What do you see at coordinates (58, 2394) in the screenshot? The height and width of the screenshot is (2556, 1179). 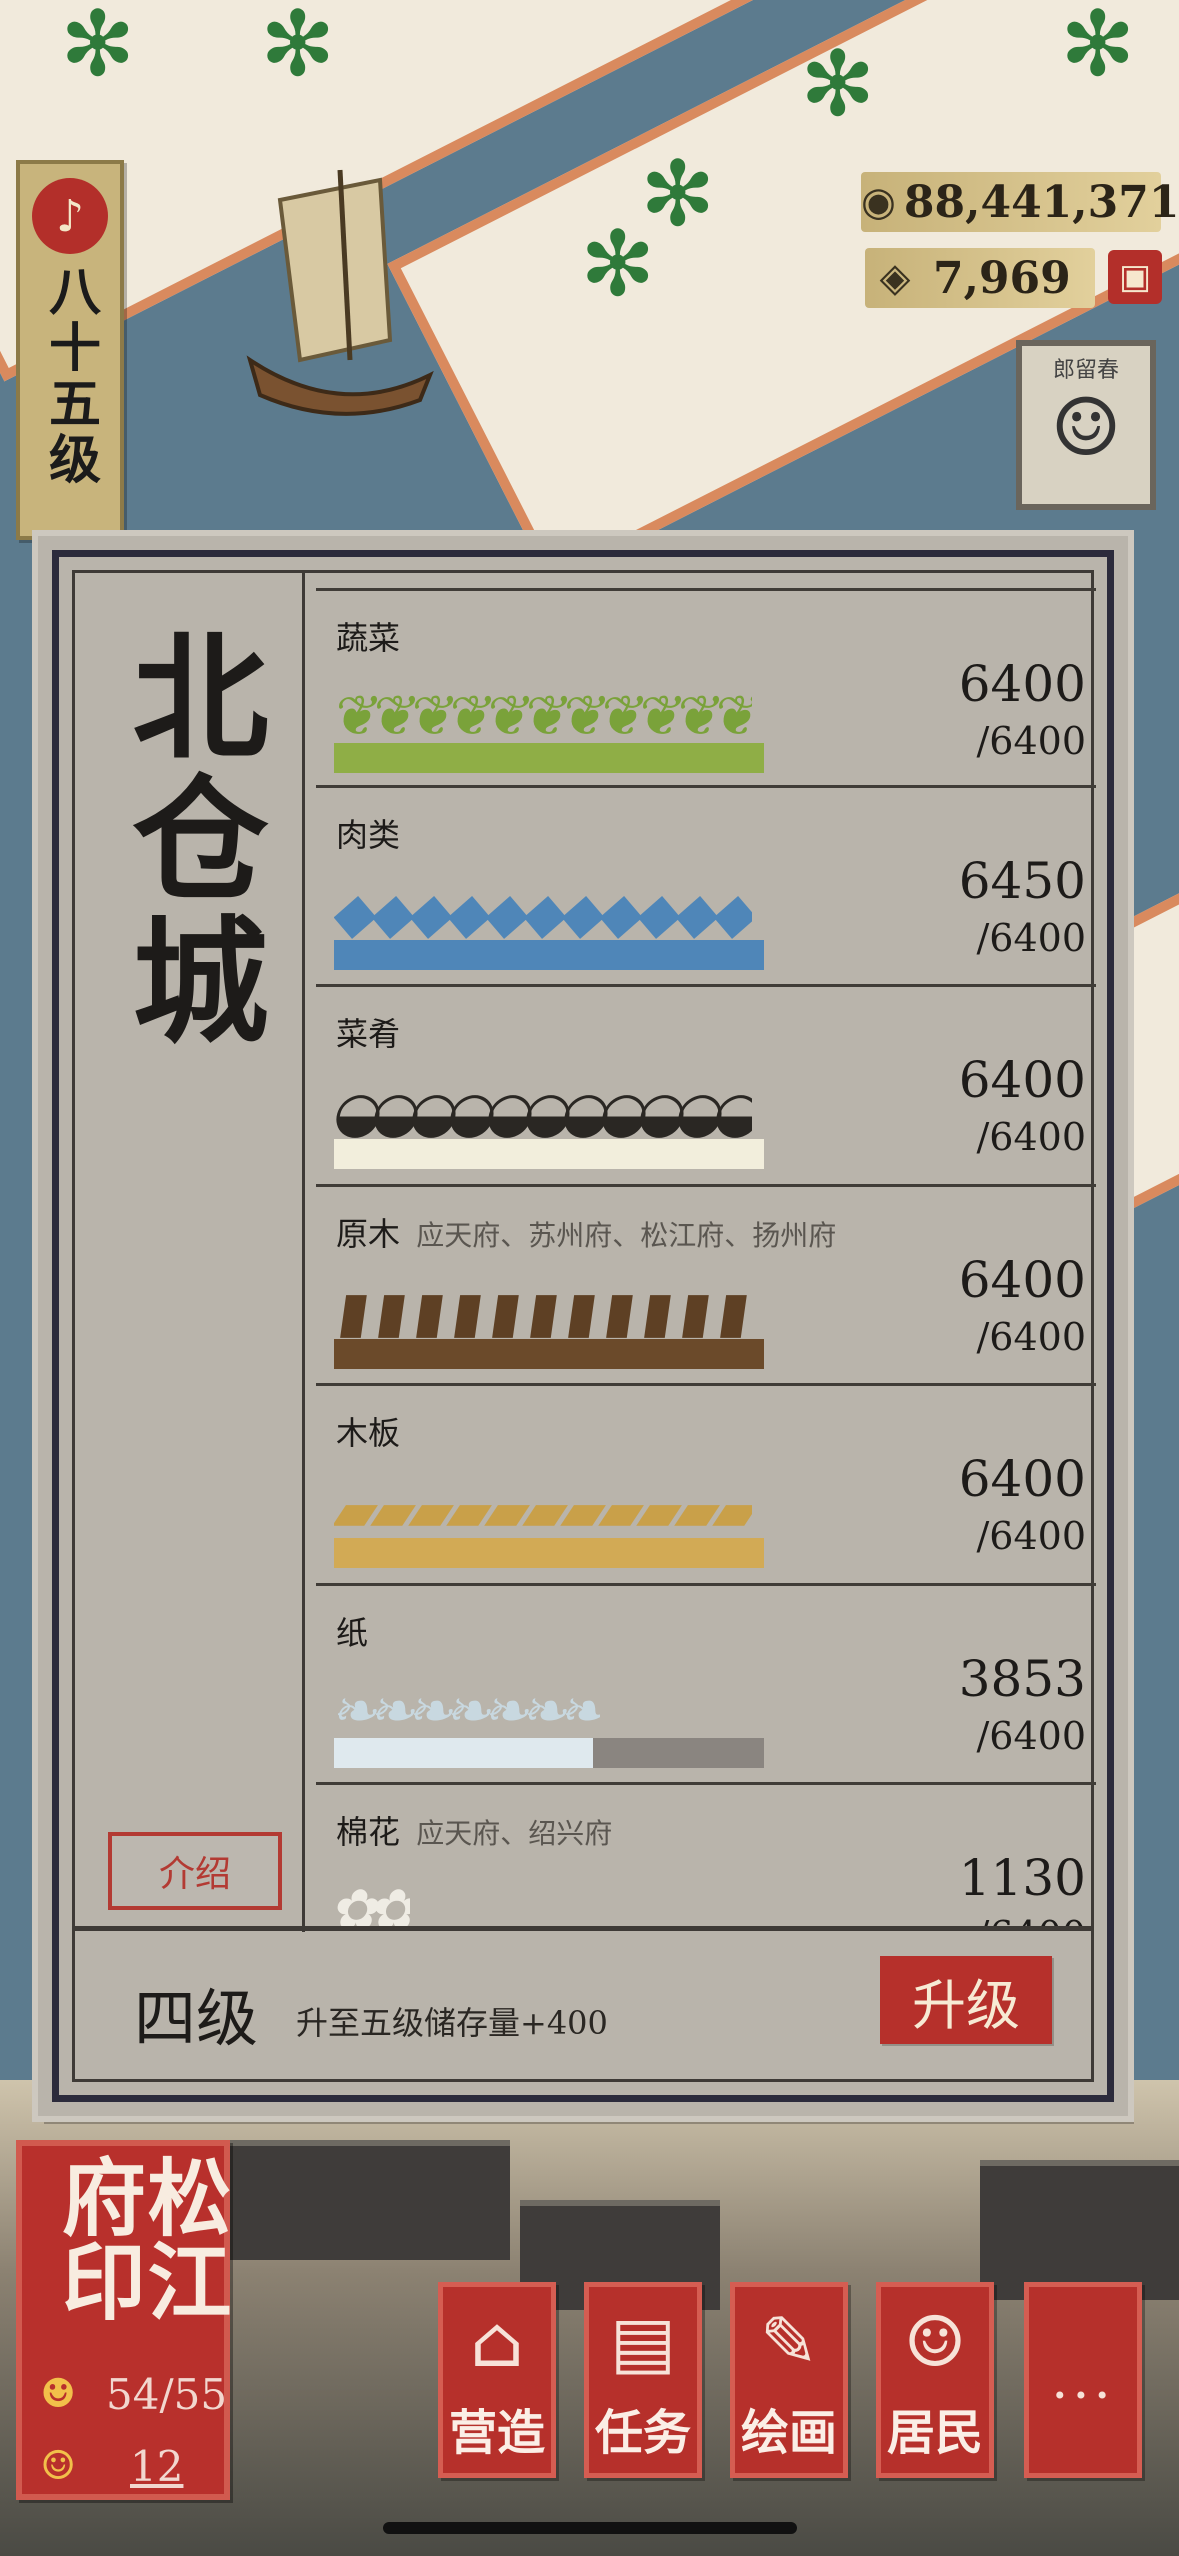 I see `villager-icon: ☻` at bounding box center [58, 2394].